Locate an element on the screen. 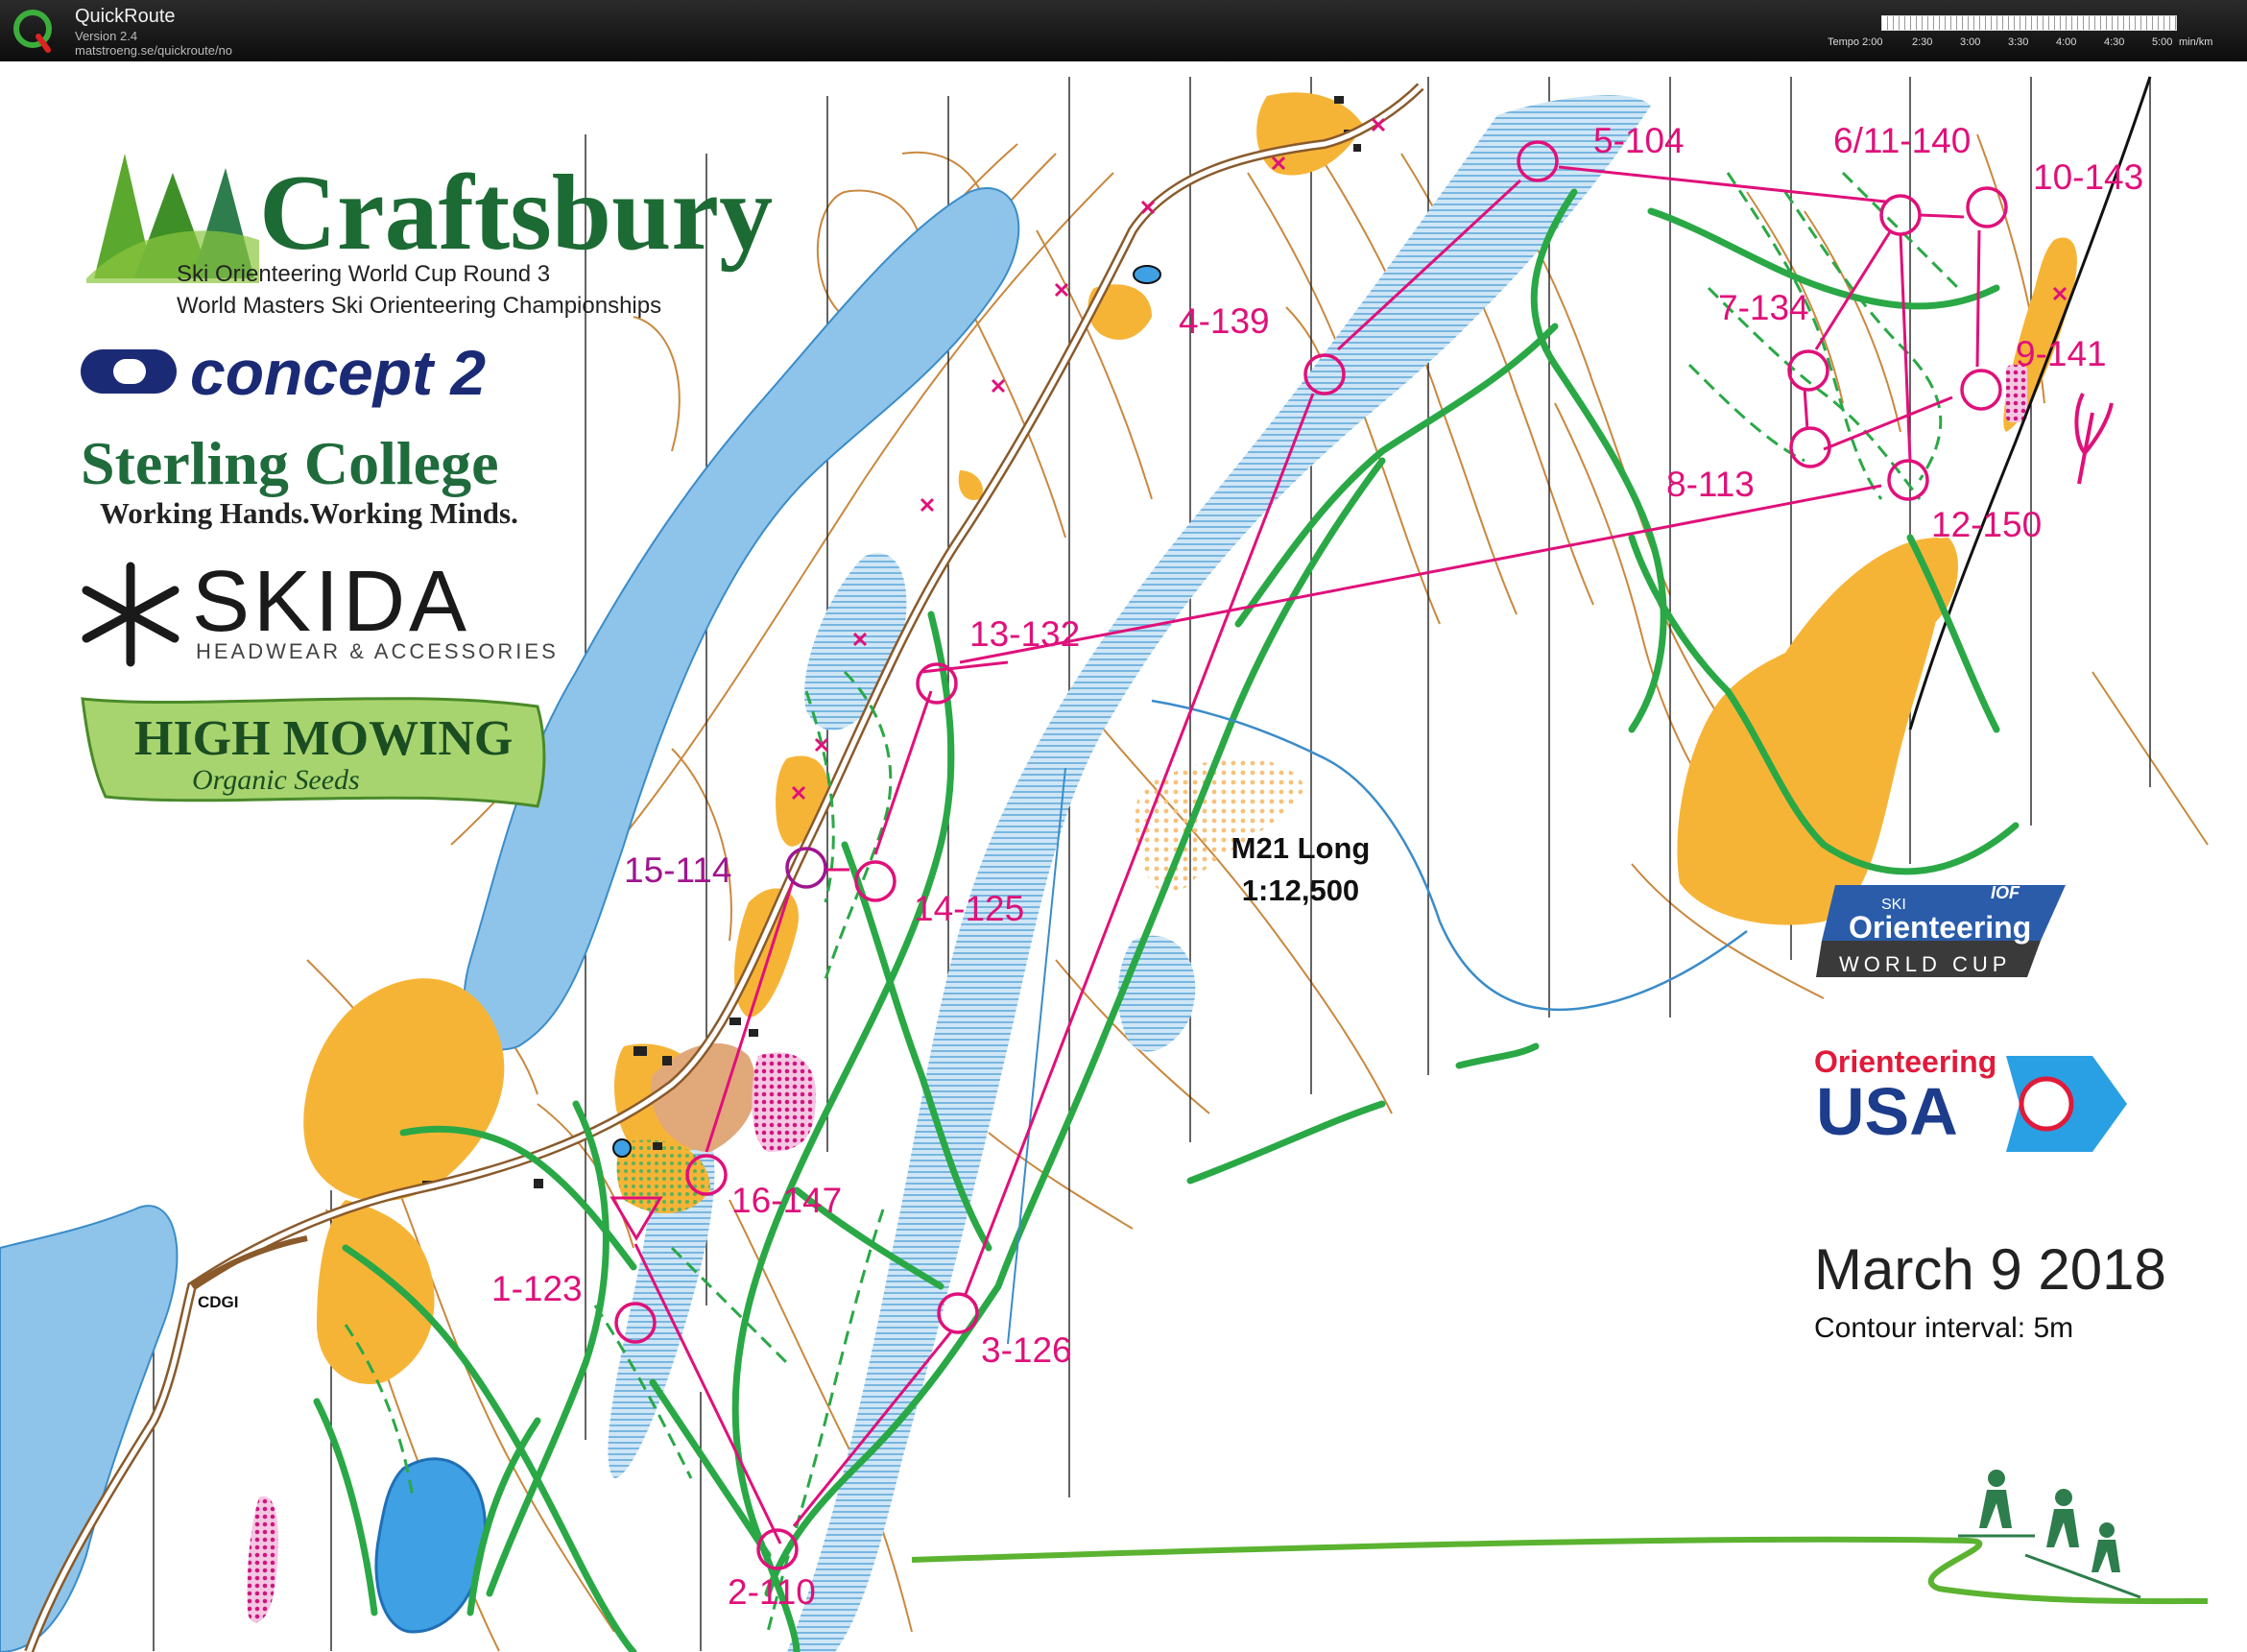 This screenshot has height=1652, width=2247. app-version: Version 2.4 is located at coordinates (106, 36).